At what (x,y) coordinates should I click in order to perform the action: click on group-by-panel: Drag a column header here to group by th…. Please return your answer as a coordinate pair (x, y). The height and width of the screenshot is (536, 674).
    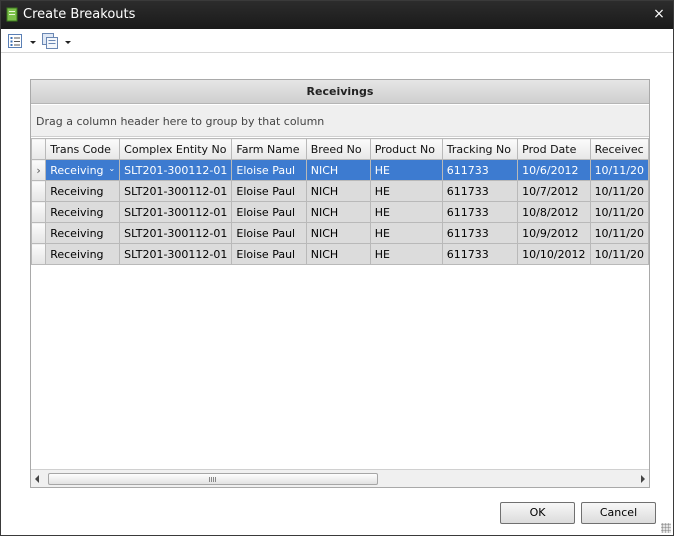
    Looking at the image, I should click on (340, 121).